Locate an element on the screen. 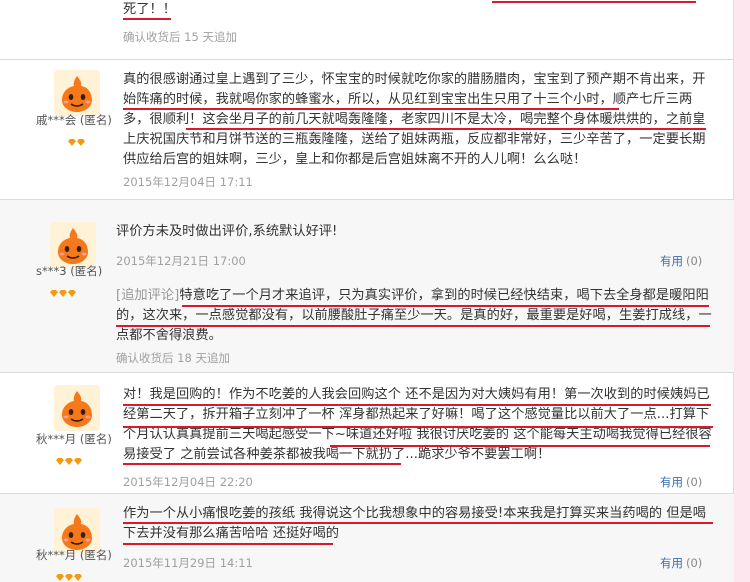 The width and height of the screenshot is (750, 582). append-tag: [追加评论] is located at coordinates (148, 295).